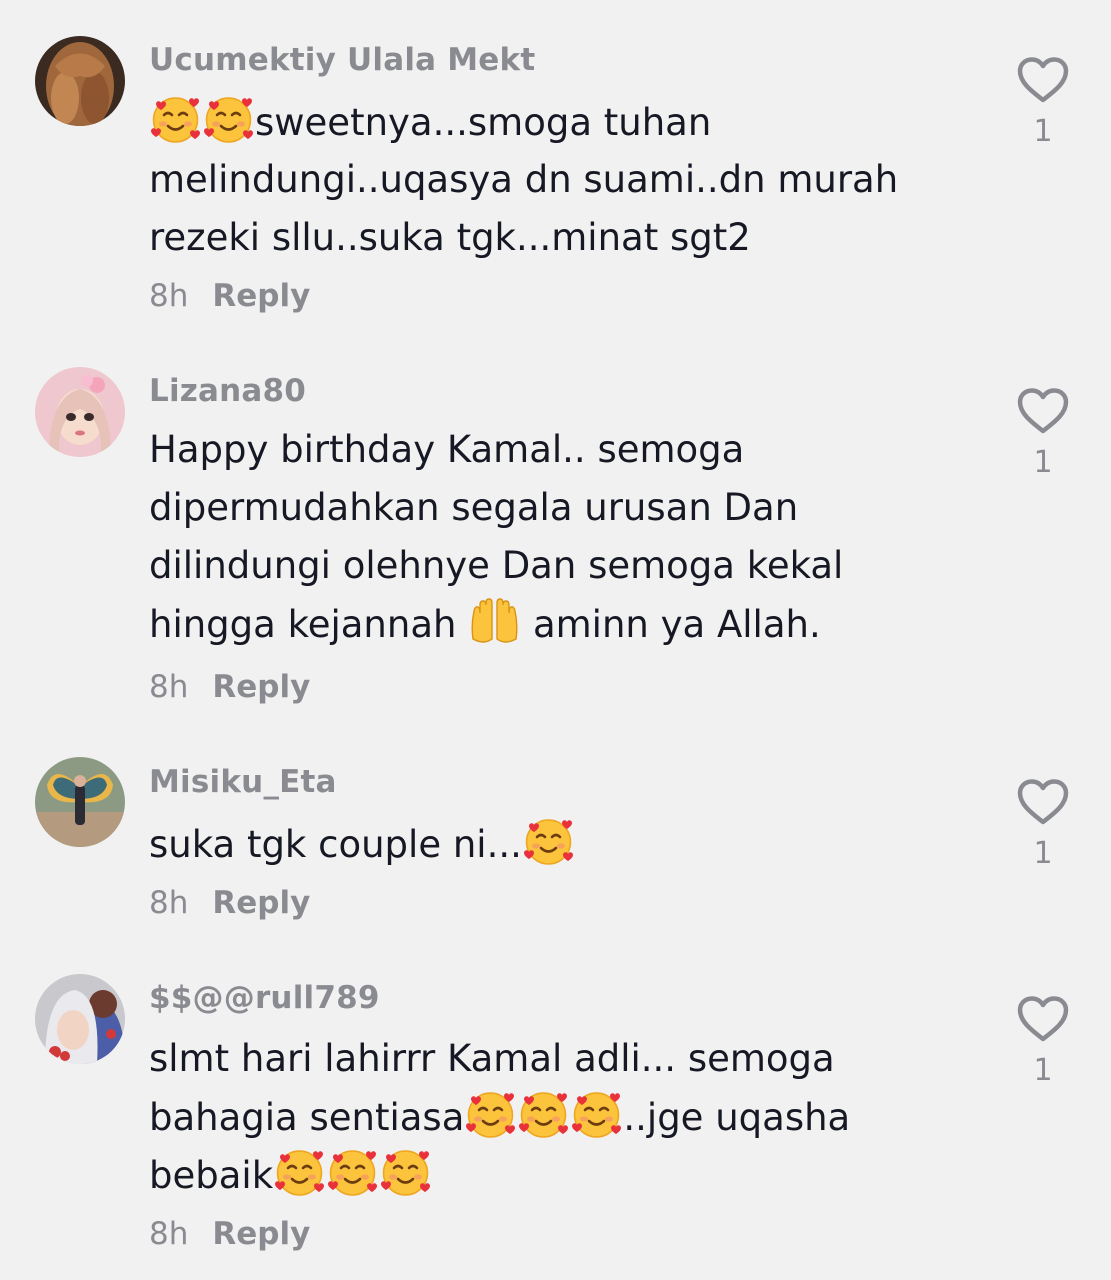 The image size is (1111, 1280). What do you see at coordinates (264, 998) in the screenshot?
I see `comment-username: $$@@rull789` at bounding box center [264, 998].